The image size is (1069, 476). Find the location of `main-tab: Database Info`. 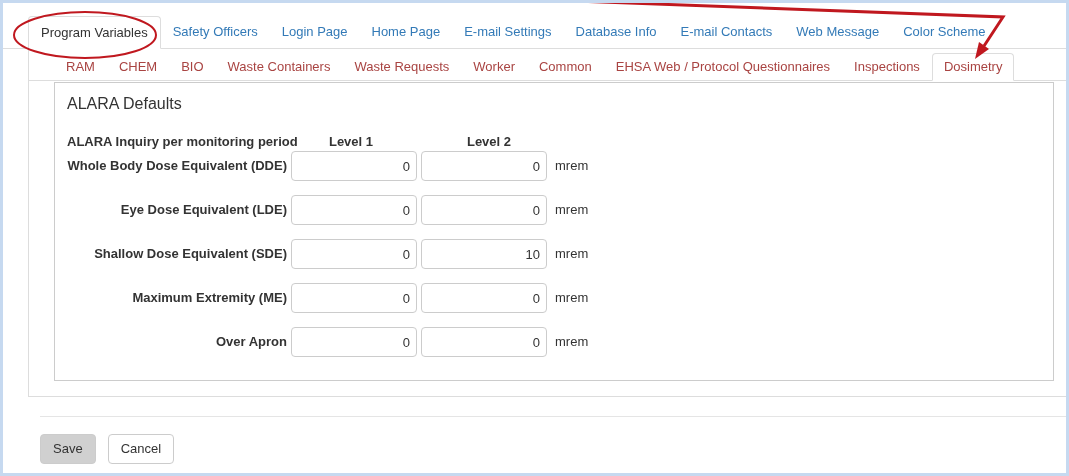

main-tab: Database Info is located at coordinates (616, 31).